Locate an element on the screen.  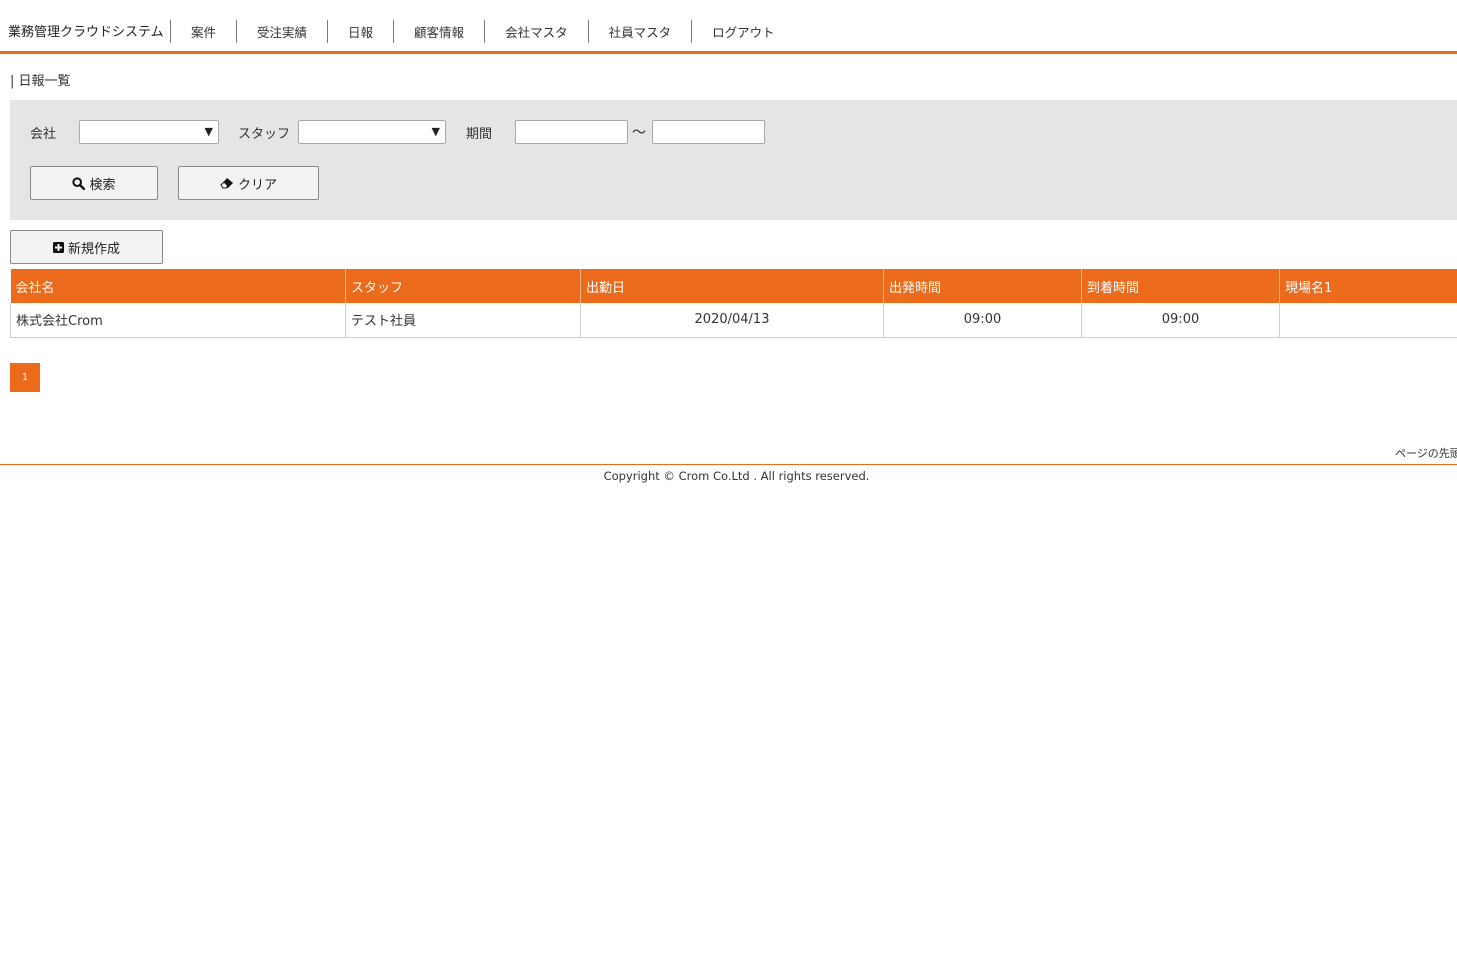
period-to-input is located at coordinates (708, 132).